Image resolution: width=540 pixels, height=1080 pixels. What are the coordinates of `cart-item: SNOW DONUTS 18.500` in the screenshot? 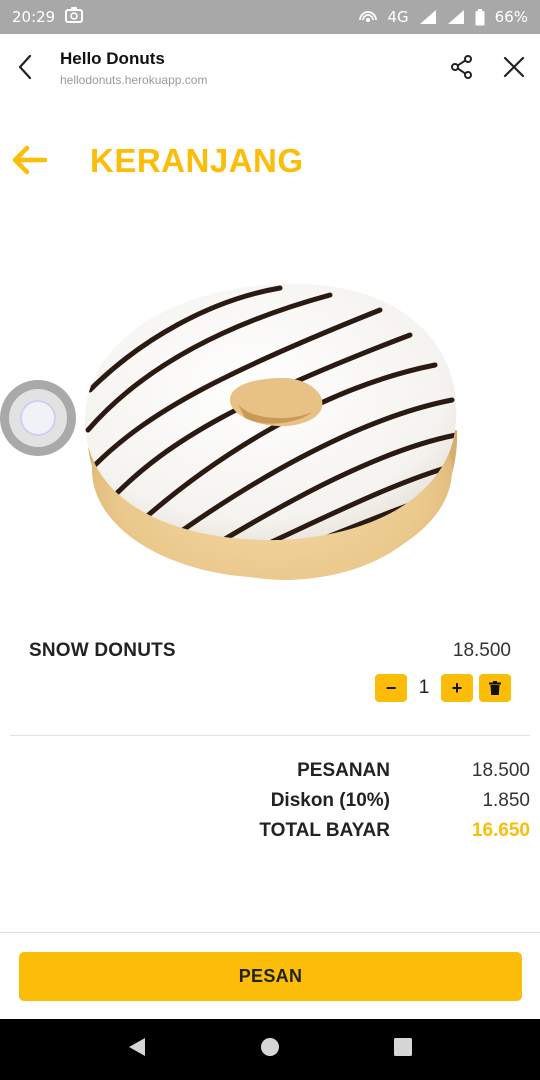 It's located at (270, 651).